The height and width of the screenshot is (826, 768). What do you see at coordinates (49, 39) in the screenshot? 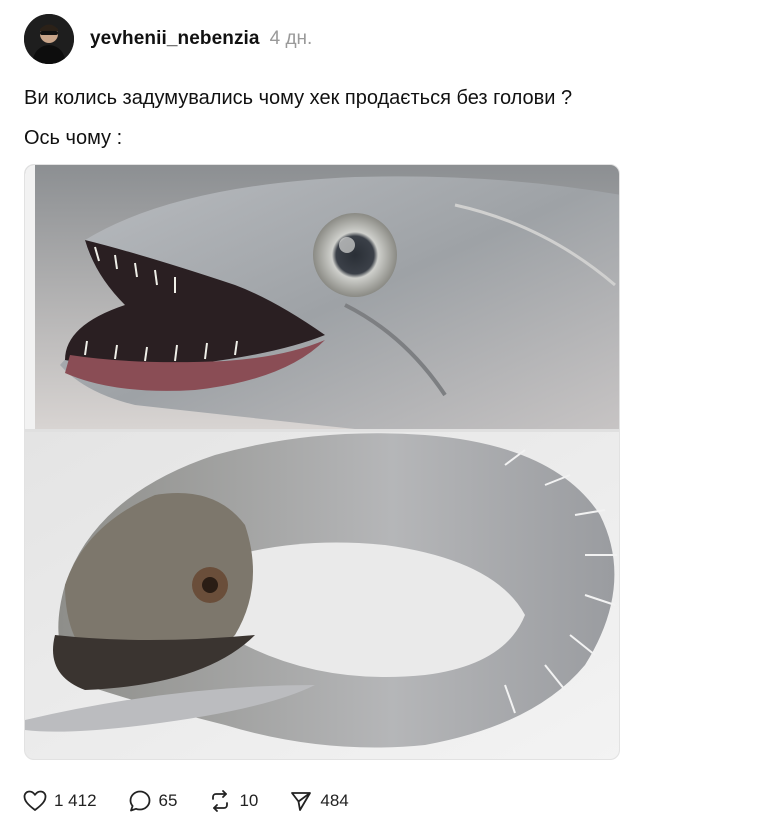
I see `avatar` at bounding box center [49, 39].